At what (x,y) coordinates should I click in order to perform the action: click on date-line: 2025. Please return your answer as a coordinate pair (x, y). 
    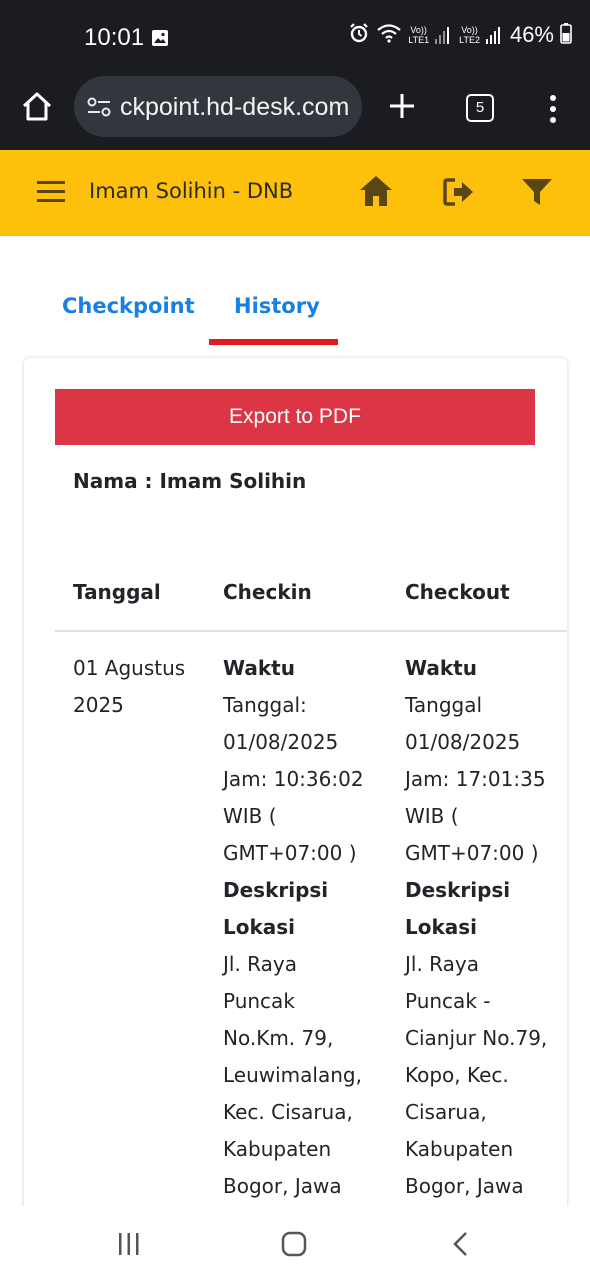
    Looking at the image, I should click on (98, 705).